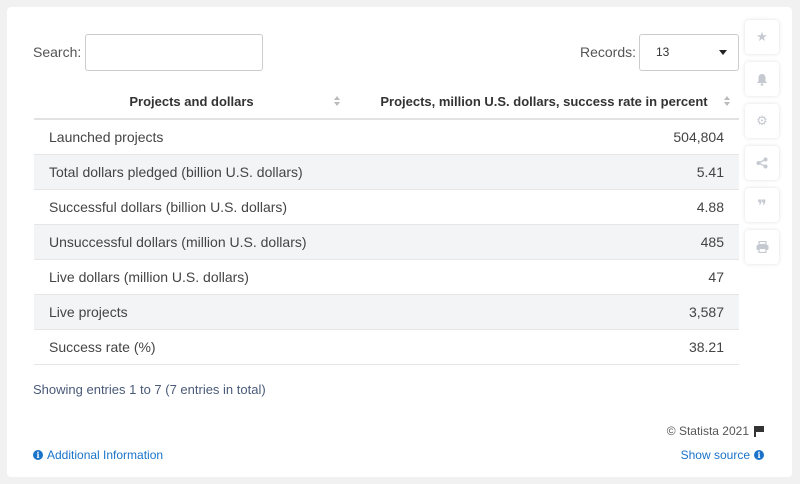 This screenshot has width=800, height=484. What do you see at coordinates (544, 347) in the screenshot?
I see `row-value: 38.21` at bounding box center [544, 347].